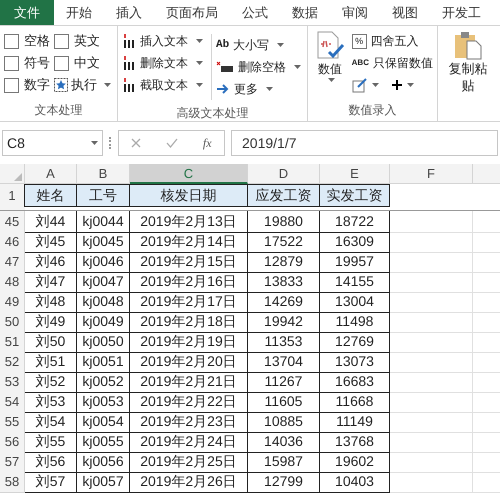 Image resolution: width=500 pixels, height=500 pixels. I want to click on group-label: 高级文本处理, so click(213, 113).